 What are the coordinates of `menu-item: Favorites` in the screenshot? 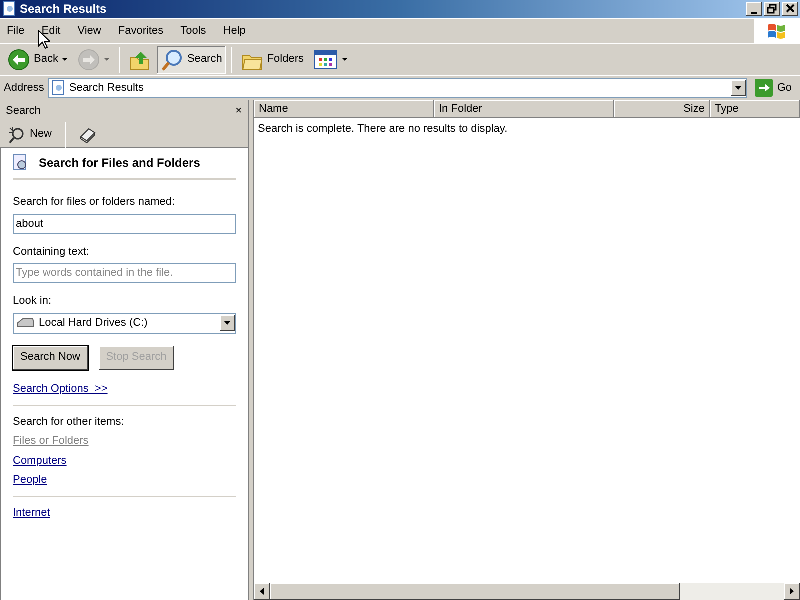 It's located at (141, 31).